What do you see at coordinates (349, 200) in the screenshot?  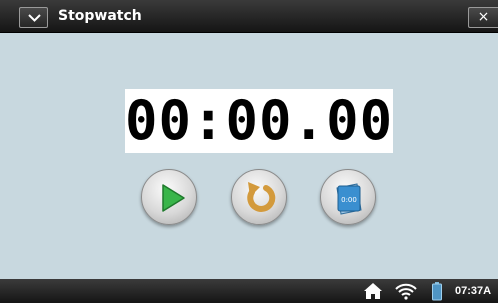 I see `lap-icon-label: 0:00` at bounding box center [349, 200].